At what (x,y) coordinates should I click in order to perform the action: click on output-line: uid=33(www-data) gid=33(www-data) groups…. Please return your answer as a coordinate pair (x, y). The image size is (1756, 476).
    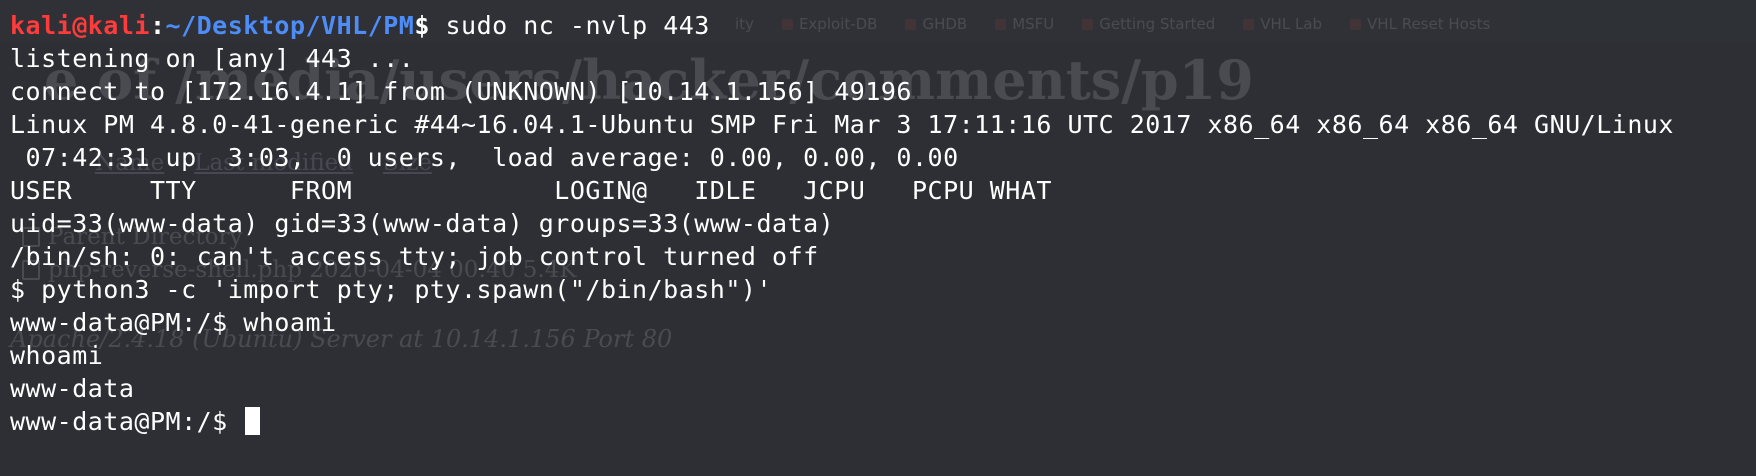
    Looking at the image, I should click on (422, 223).